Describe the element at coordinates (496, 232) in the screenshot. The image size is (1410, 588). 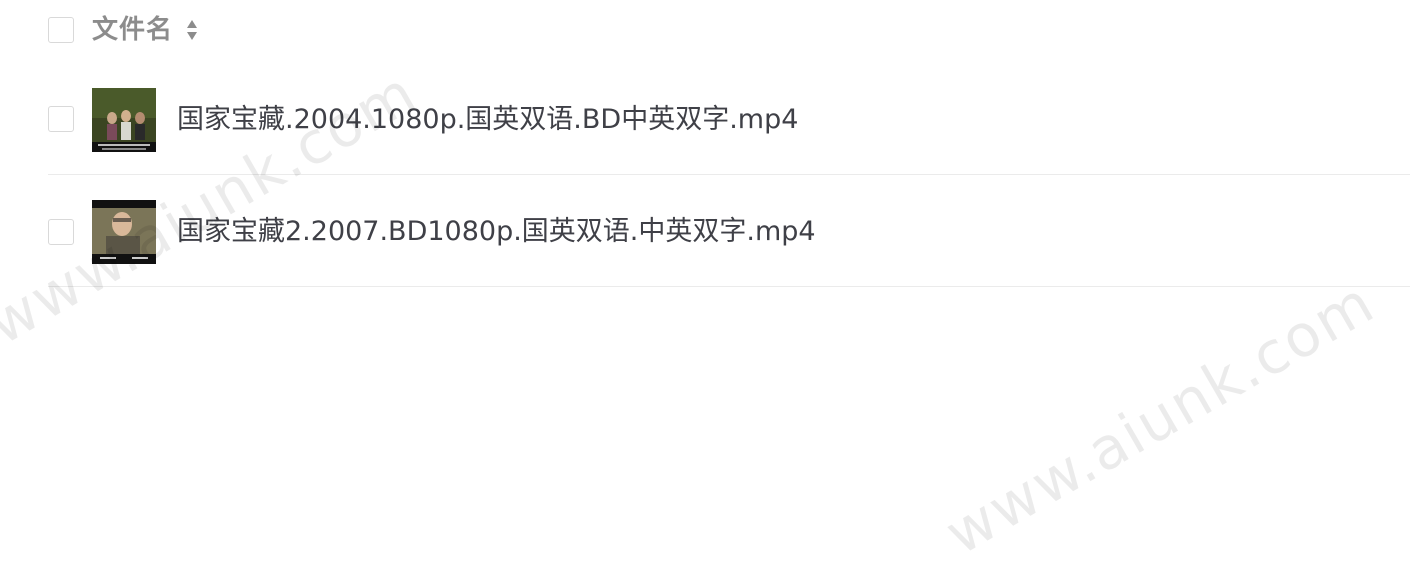
I see `file-name: 国家宝藏2.2007.BD1080p.国英双语.中英双字.mp4` at that location.